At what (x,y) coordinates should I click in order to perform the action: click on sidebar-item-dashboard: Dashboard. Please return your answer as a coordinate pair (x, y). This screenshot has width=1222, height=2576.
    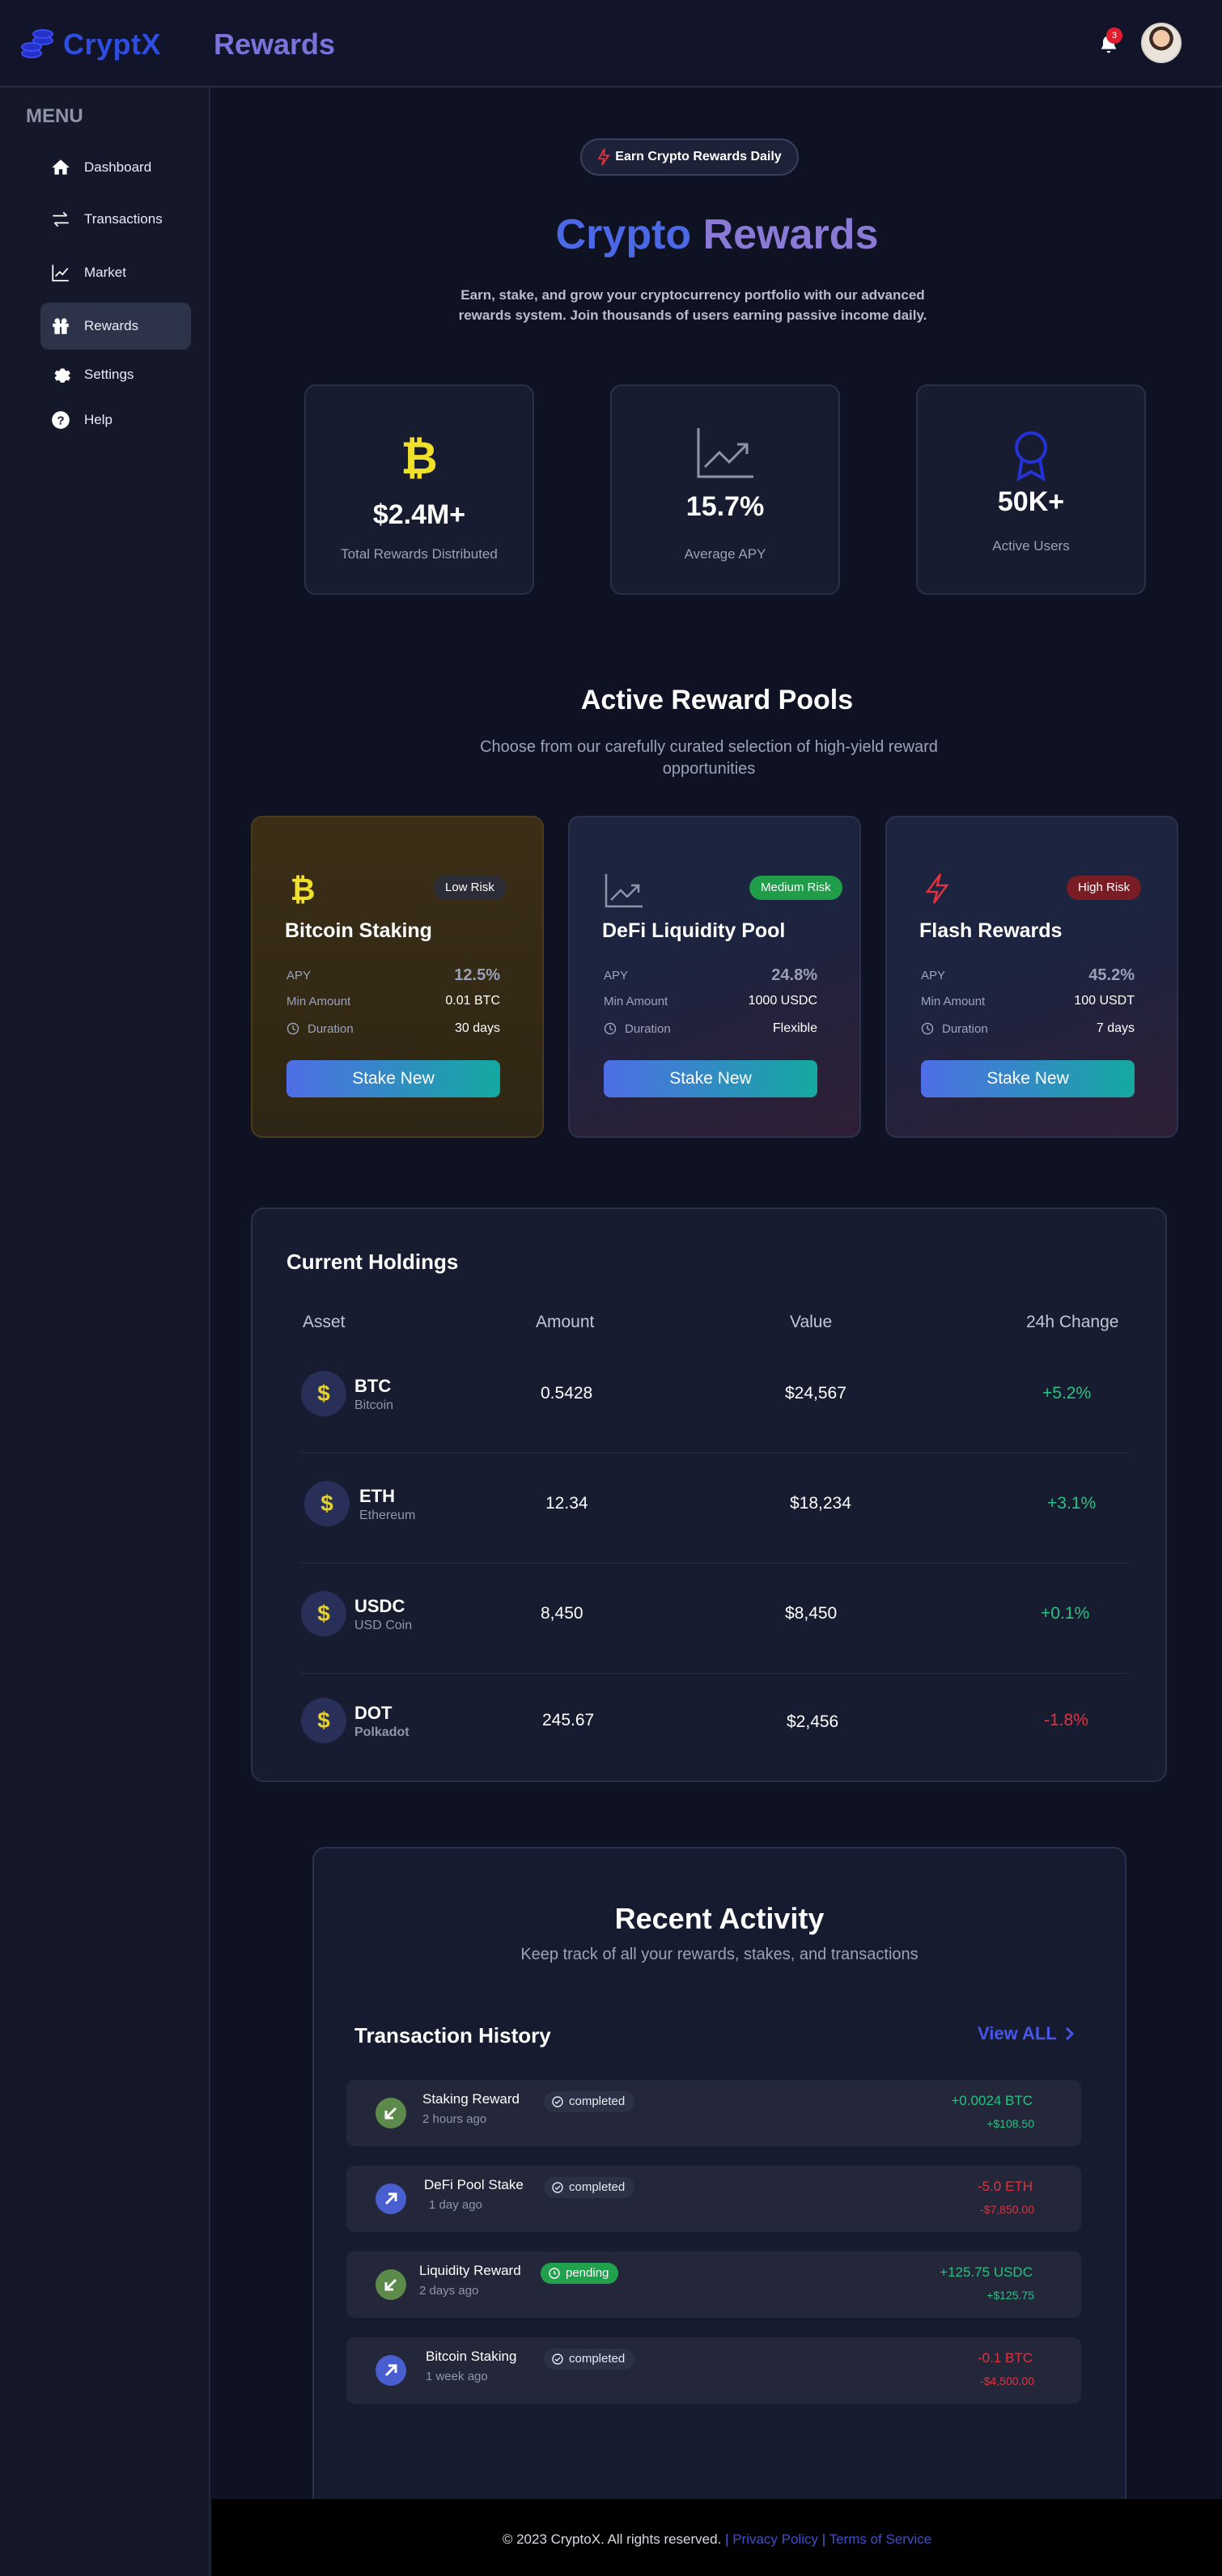
    Looking at the image, I should click on (115, 167).